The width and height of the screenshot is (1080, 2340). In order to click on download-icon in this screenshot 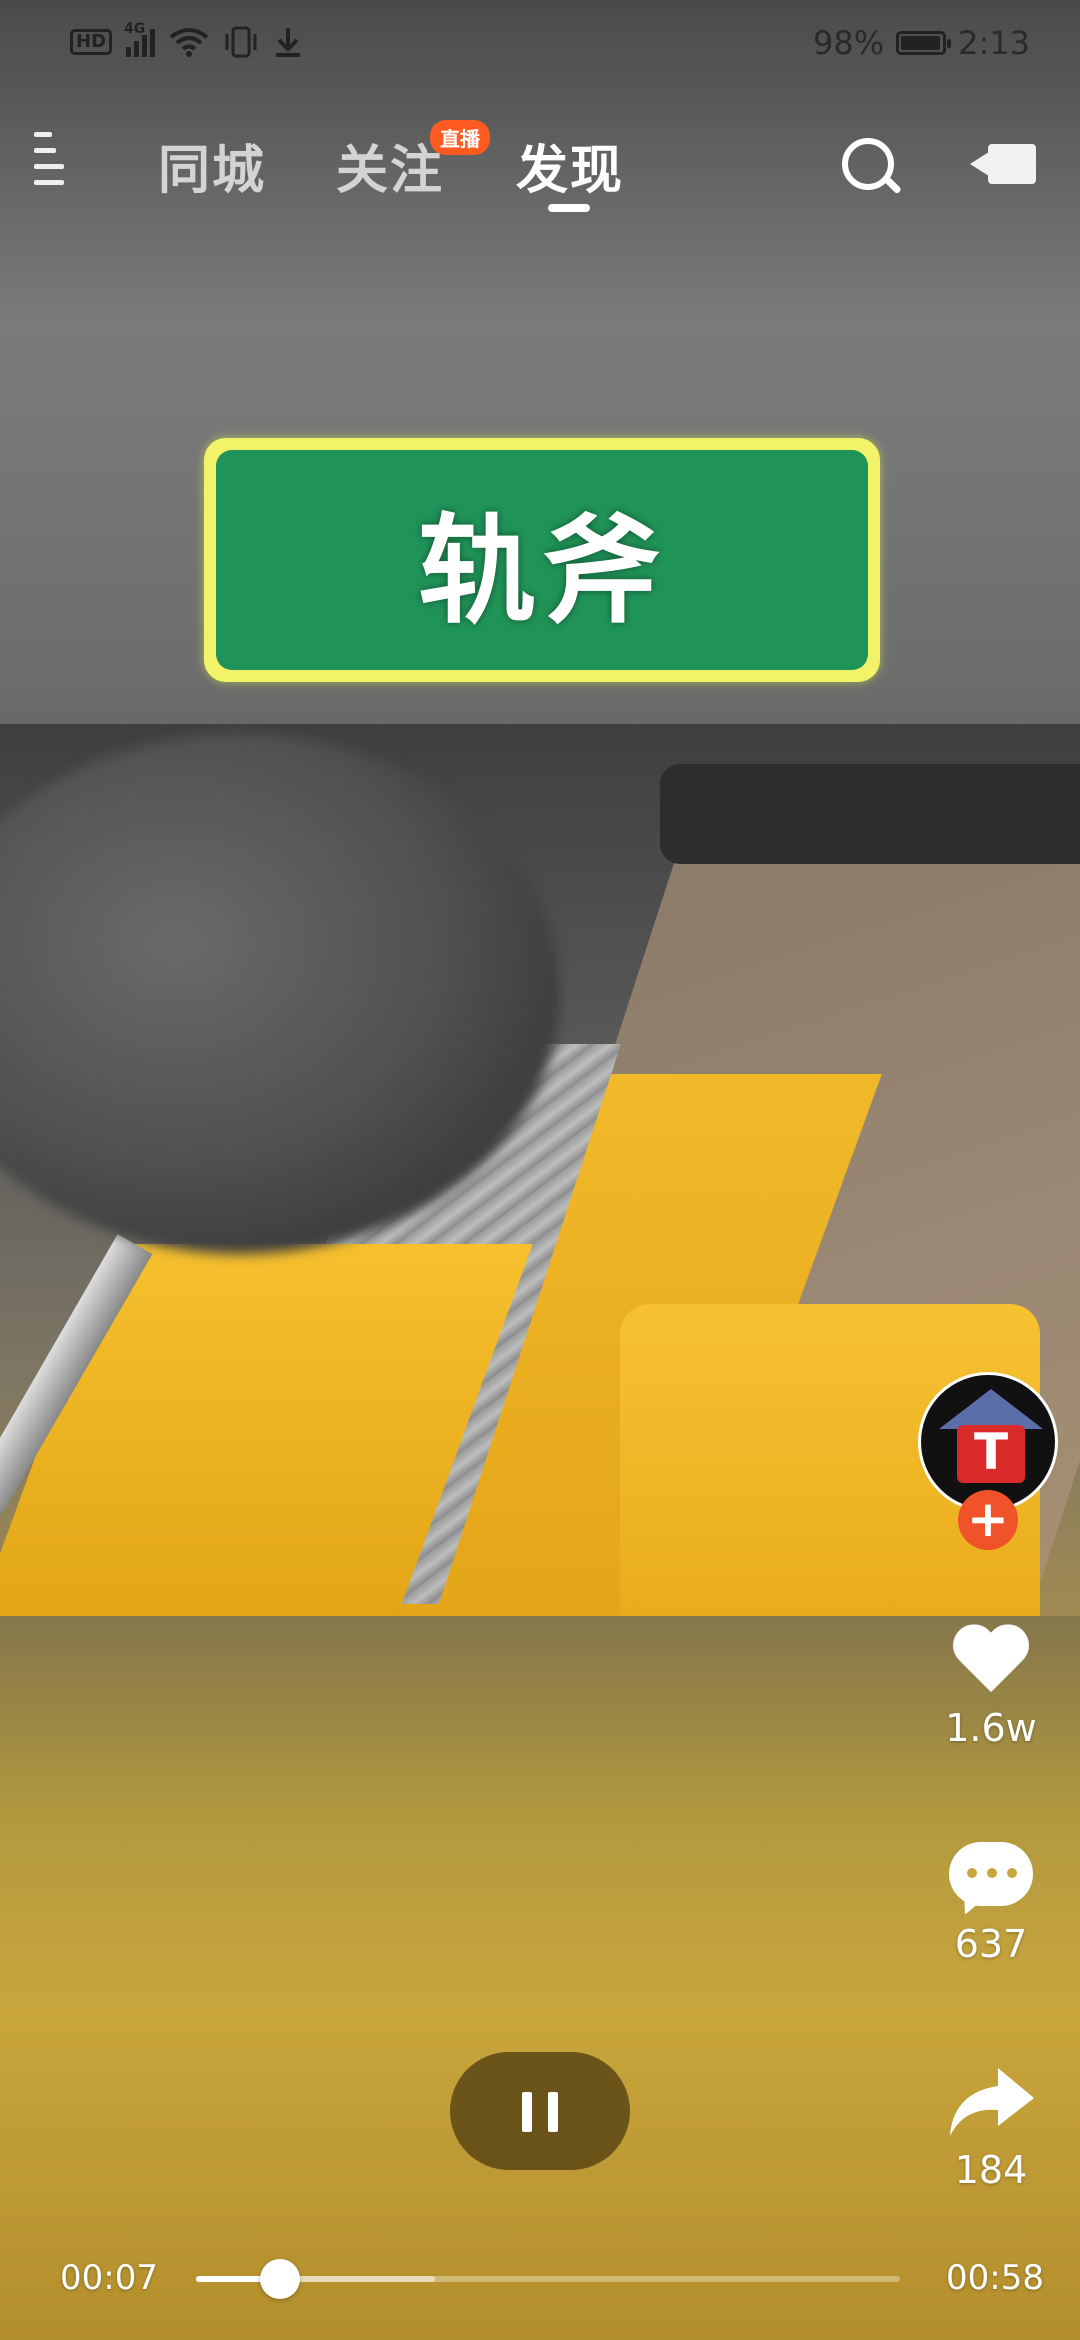, I will do `click(288, 42)`.